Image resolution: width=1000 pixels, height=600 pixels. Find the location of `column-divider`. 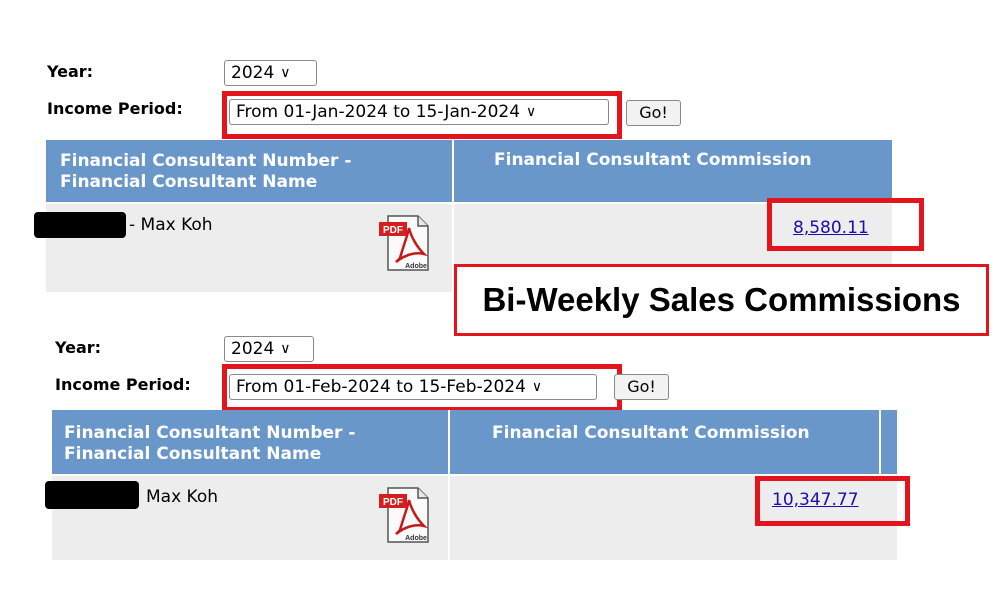

column-divider is located at coordinates (880, 442).